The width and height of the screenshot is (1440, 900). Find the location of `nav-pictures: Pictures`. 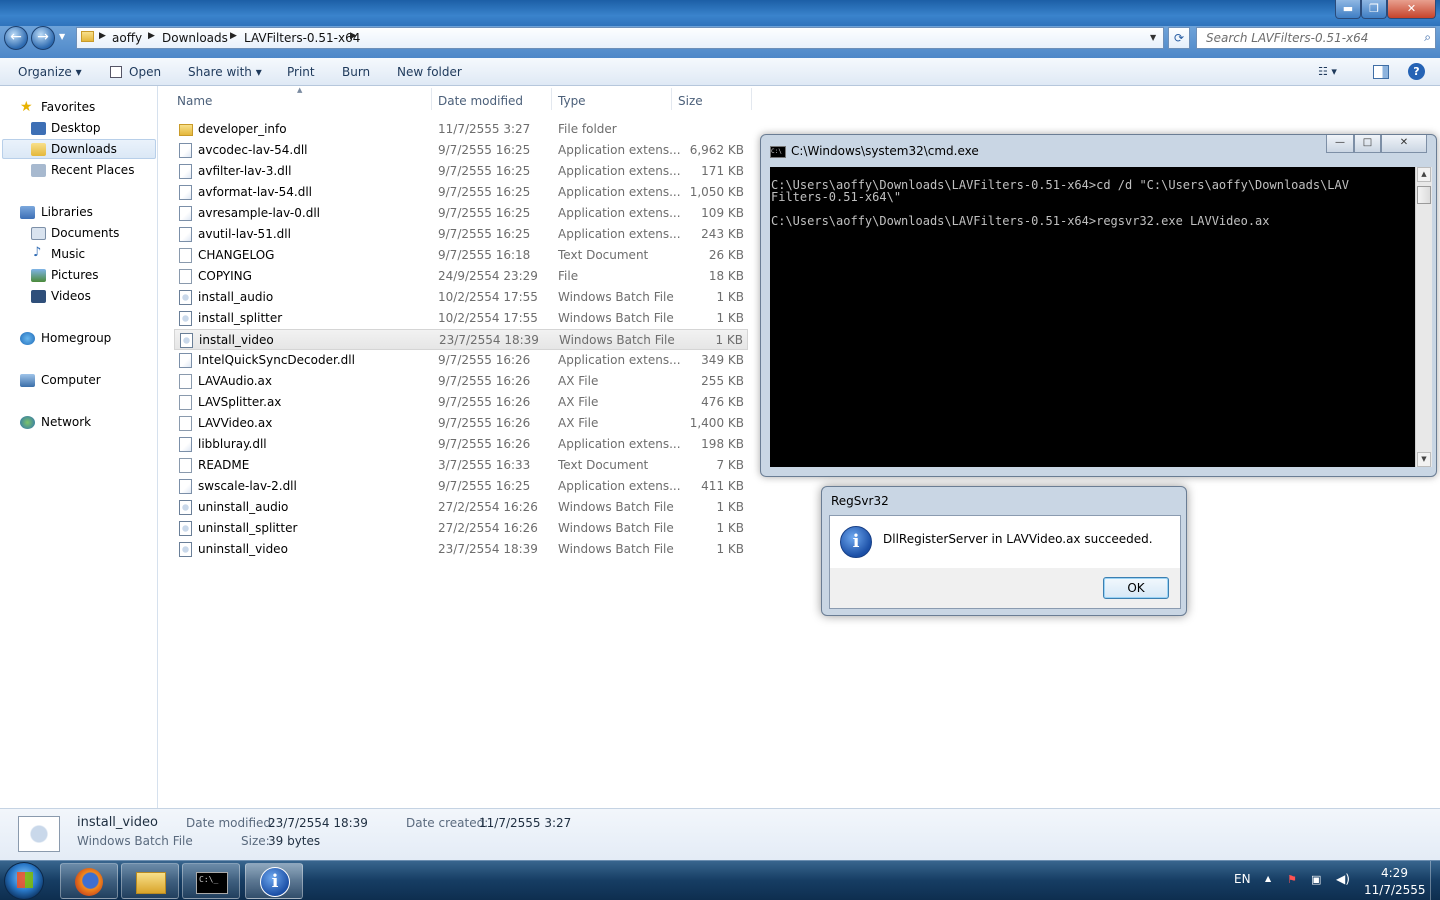

nav-pictures: Pictures is located at coordinates (75, 277).